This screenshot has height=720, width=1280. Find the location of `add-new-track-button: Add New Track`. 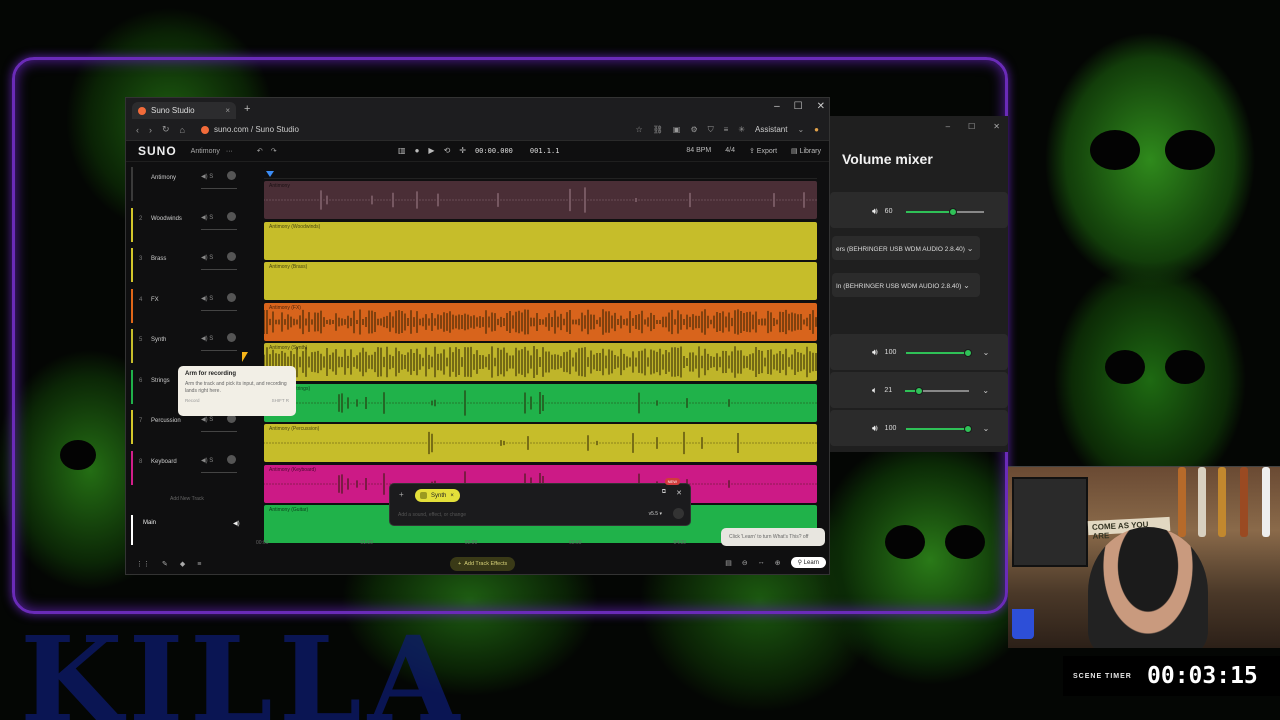

add-new-track-button: Add New Track is located at coordinates (187, 499).